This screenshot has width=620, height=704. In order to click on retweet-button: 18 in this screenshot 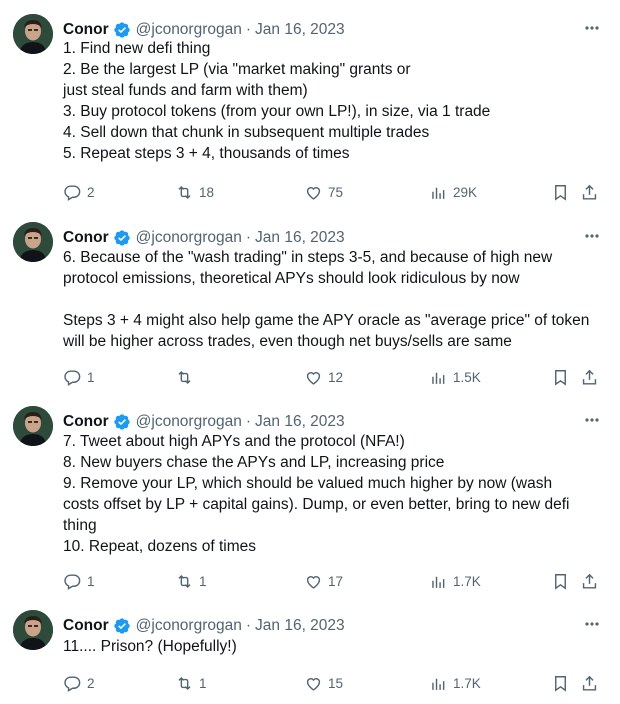, I will do `click(194, 192)`.